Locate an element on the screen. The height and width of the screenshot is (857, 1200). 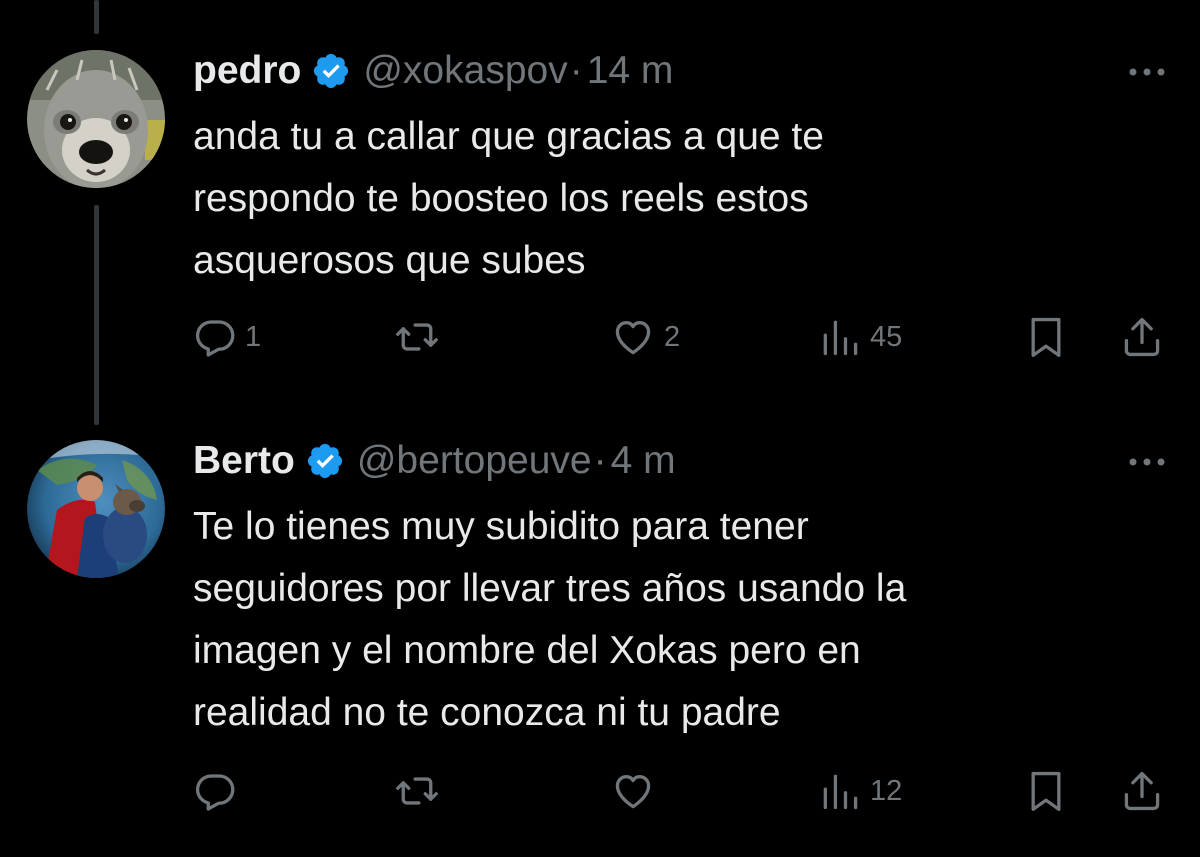
like-button: 2 is located at coordinates (645, 337).